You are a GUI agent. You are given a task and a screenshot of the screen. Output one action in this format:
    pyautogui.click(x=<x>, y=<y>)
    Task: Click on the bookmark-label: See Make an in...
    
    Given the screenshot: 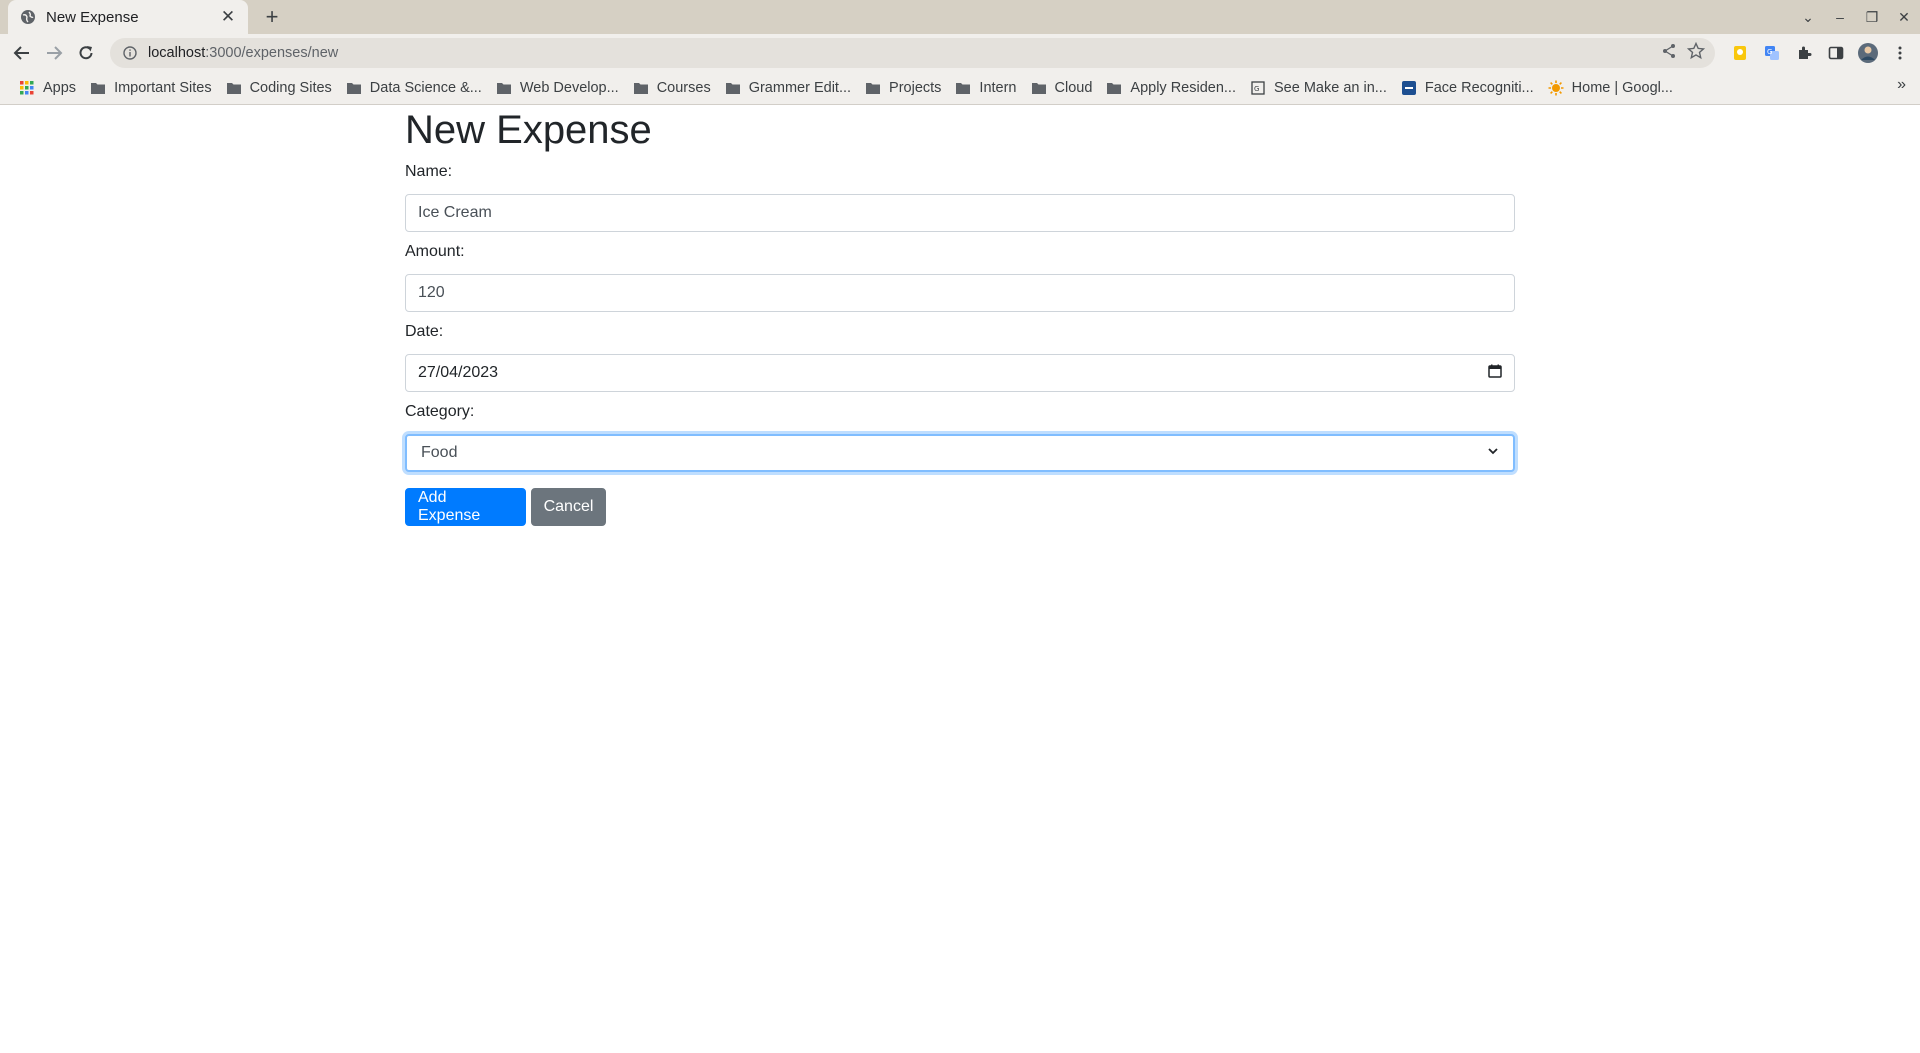 What is the action you would take?
    pyautogui.click(x=1330, y=88)
    